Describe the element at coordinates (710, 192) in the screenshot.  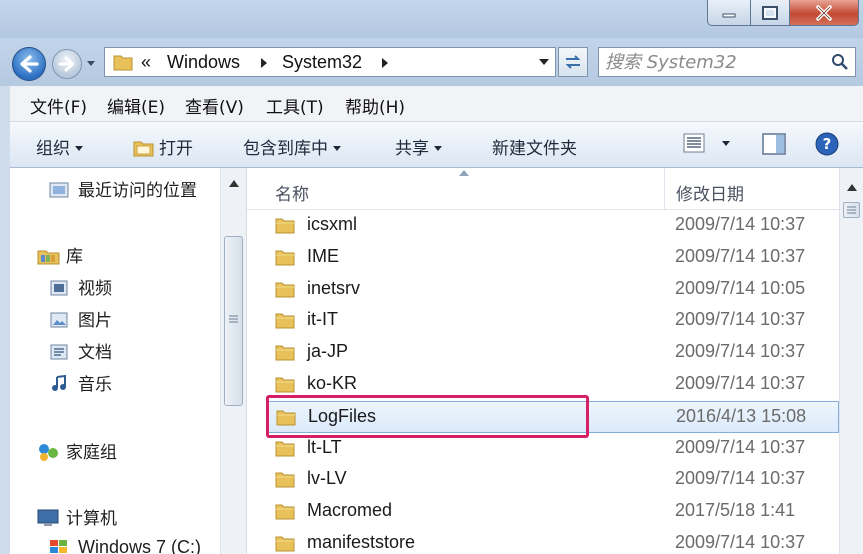
I see `column-modified-header: 修改日期` at that location.